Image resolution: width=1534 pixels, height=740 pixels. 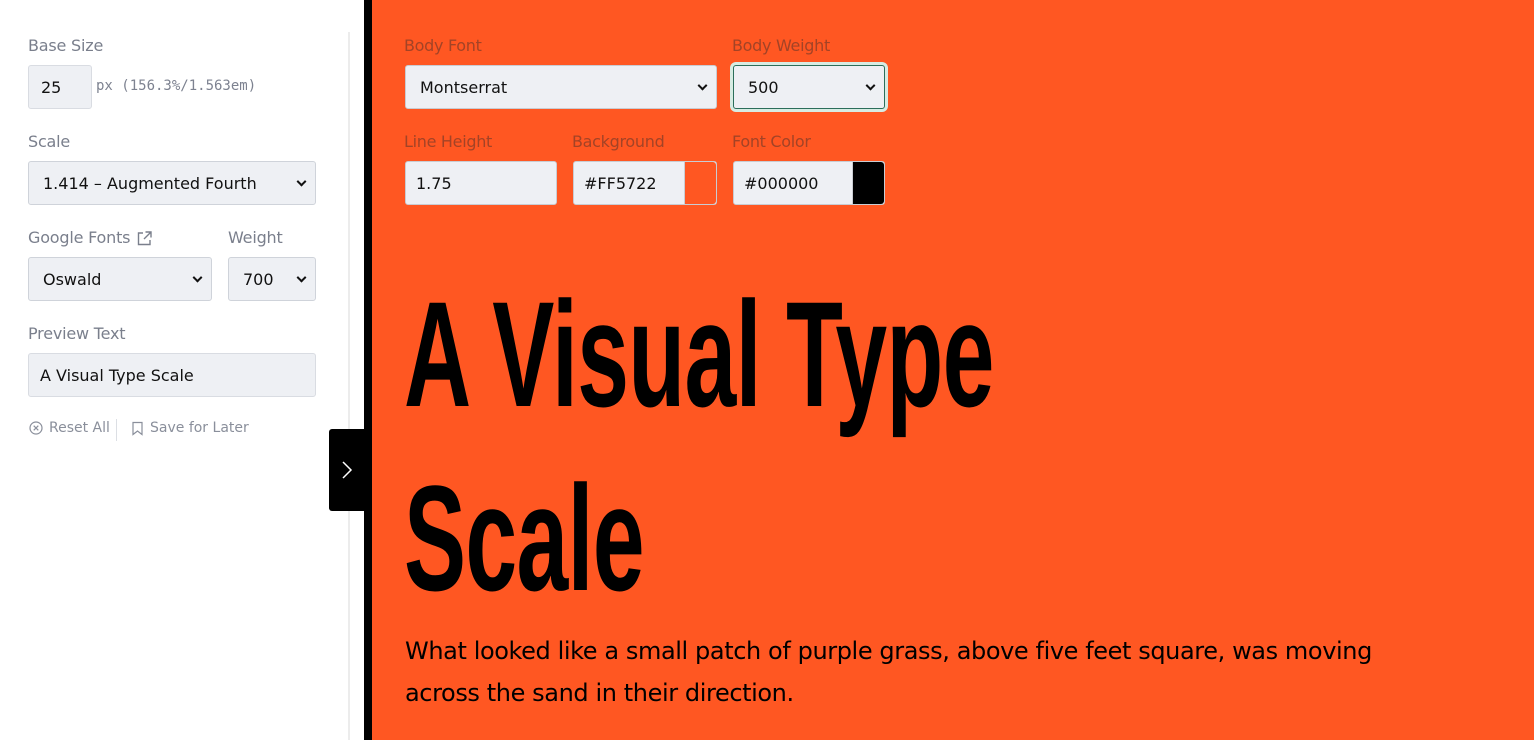 I want to click on sidebar-divider, so click(x=349, y=386).